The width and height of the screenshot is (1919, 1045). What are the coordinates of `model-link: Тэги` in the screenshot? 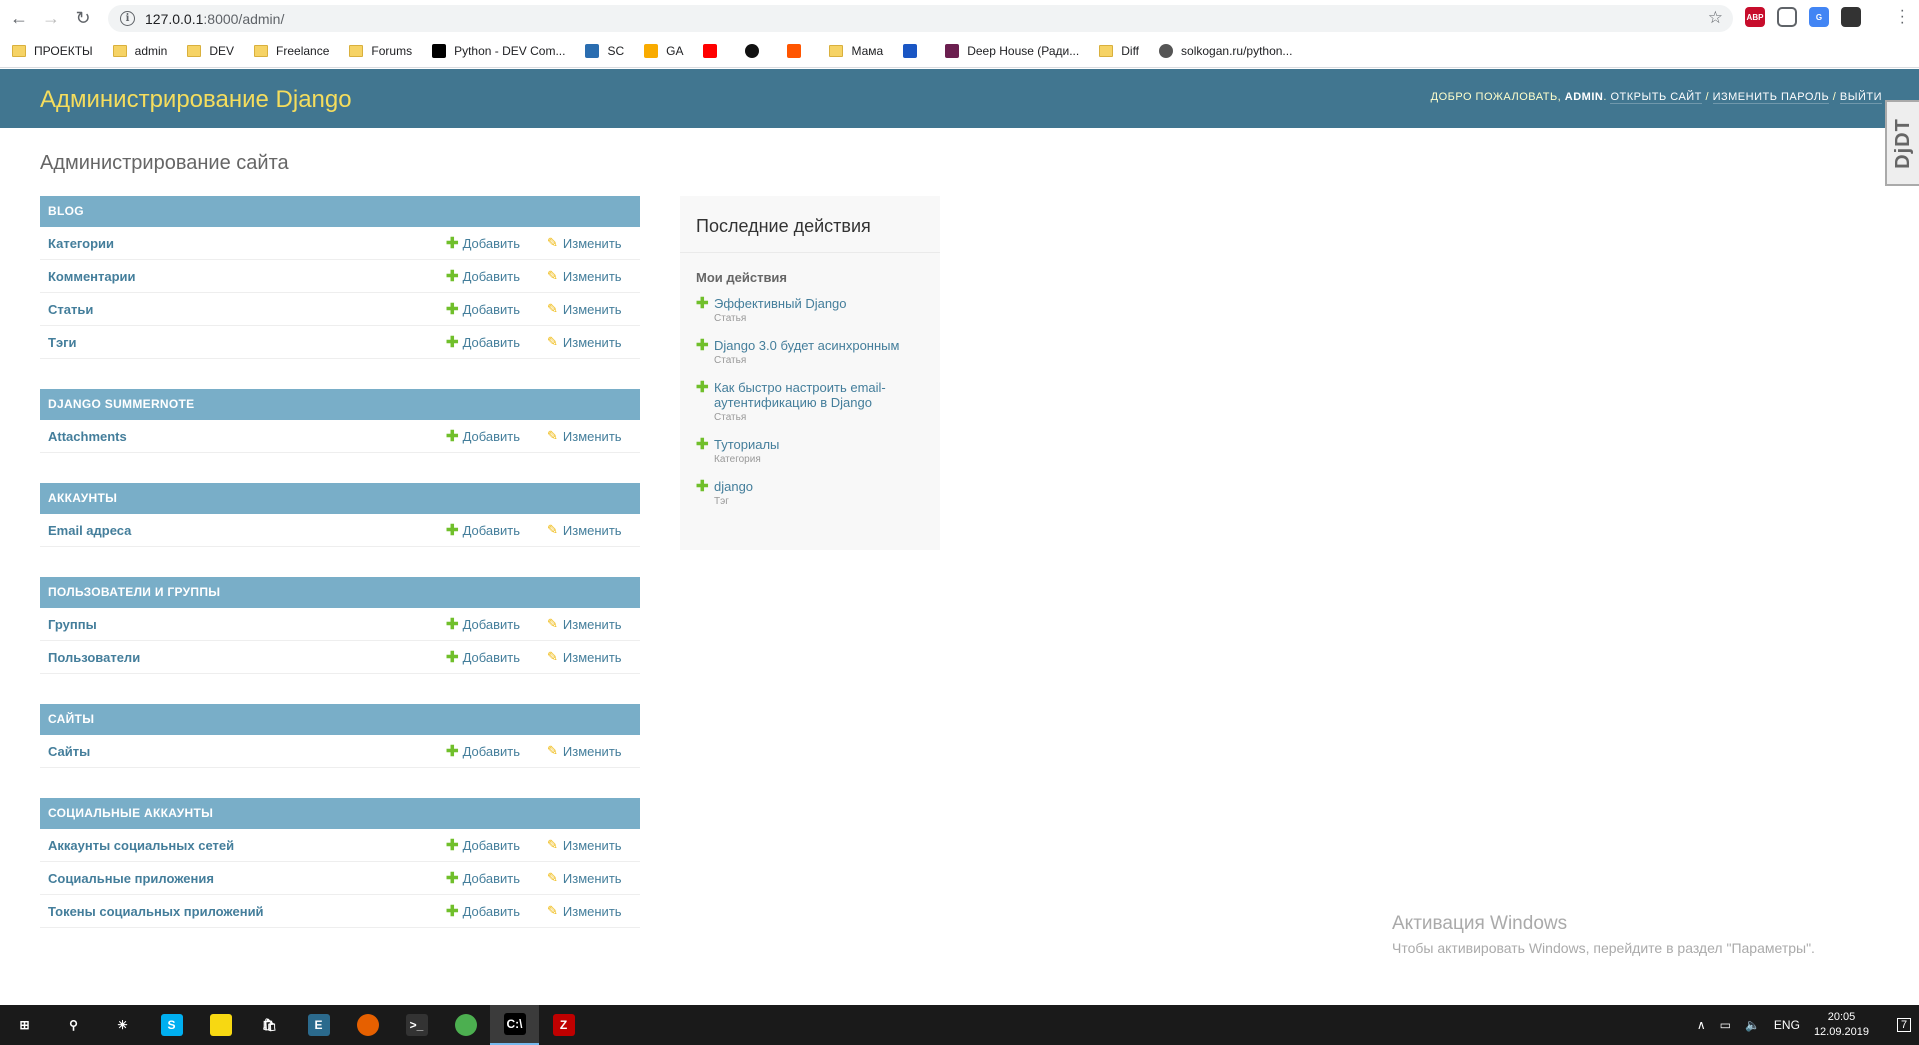 It's located at (62, 342).